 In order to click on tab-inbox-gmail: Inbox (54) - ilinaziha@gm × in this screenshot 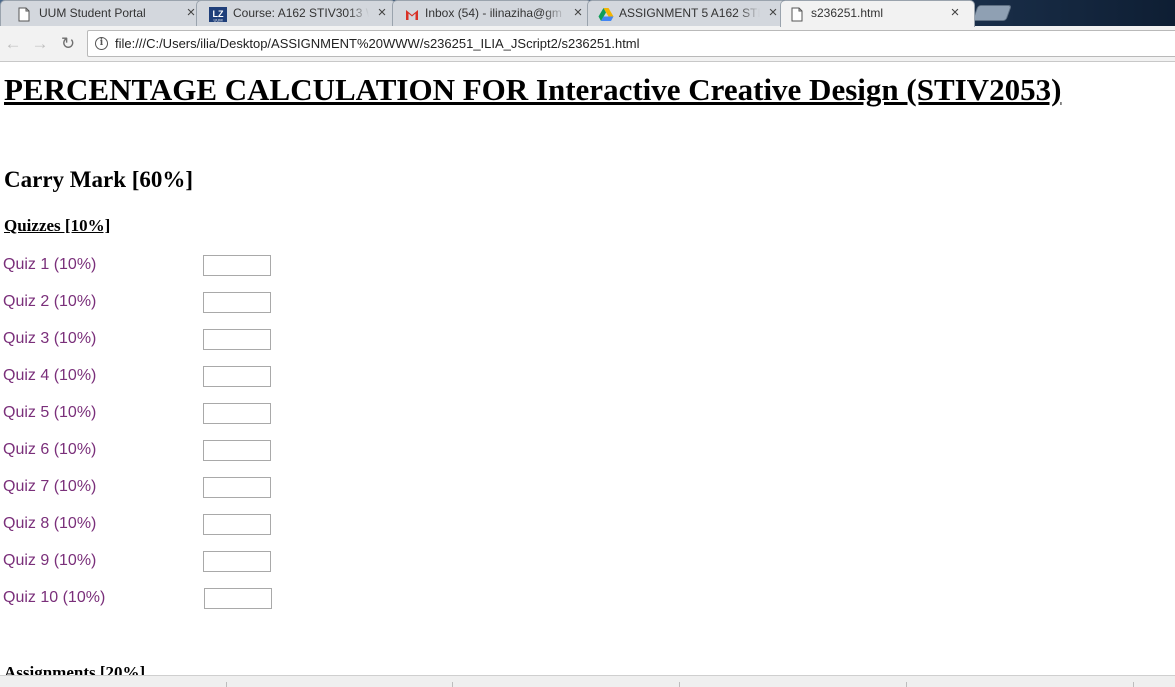, I will do `click(492, 13)`.